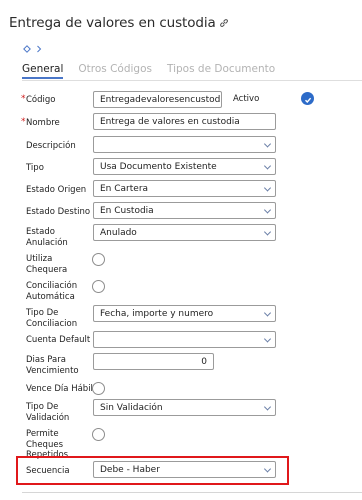 The width and height of the screenshot is (362, 500). Describe the element at coordinates (221, 69) in the screenshot. I see `tab-tipos-de-documento: Tipos de Documento` at that location.